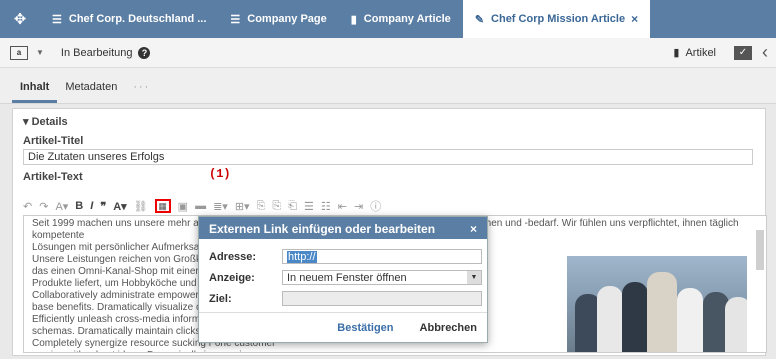  I want to click on tab-mission-article: ✎ Chef Corp Mission Article ×, so click(556, 19).